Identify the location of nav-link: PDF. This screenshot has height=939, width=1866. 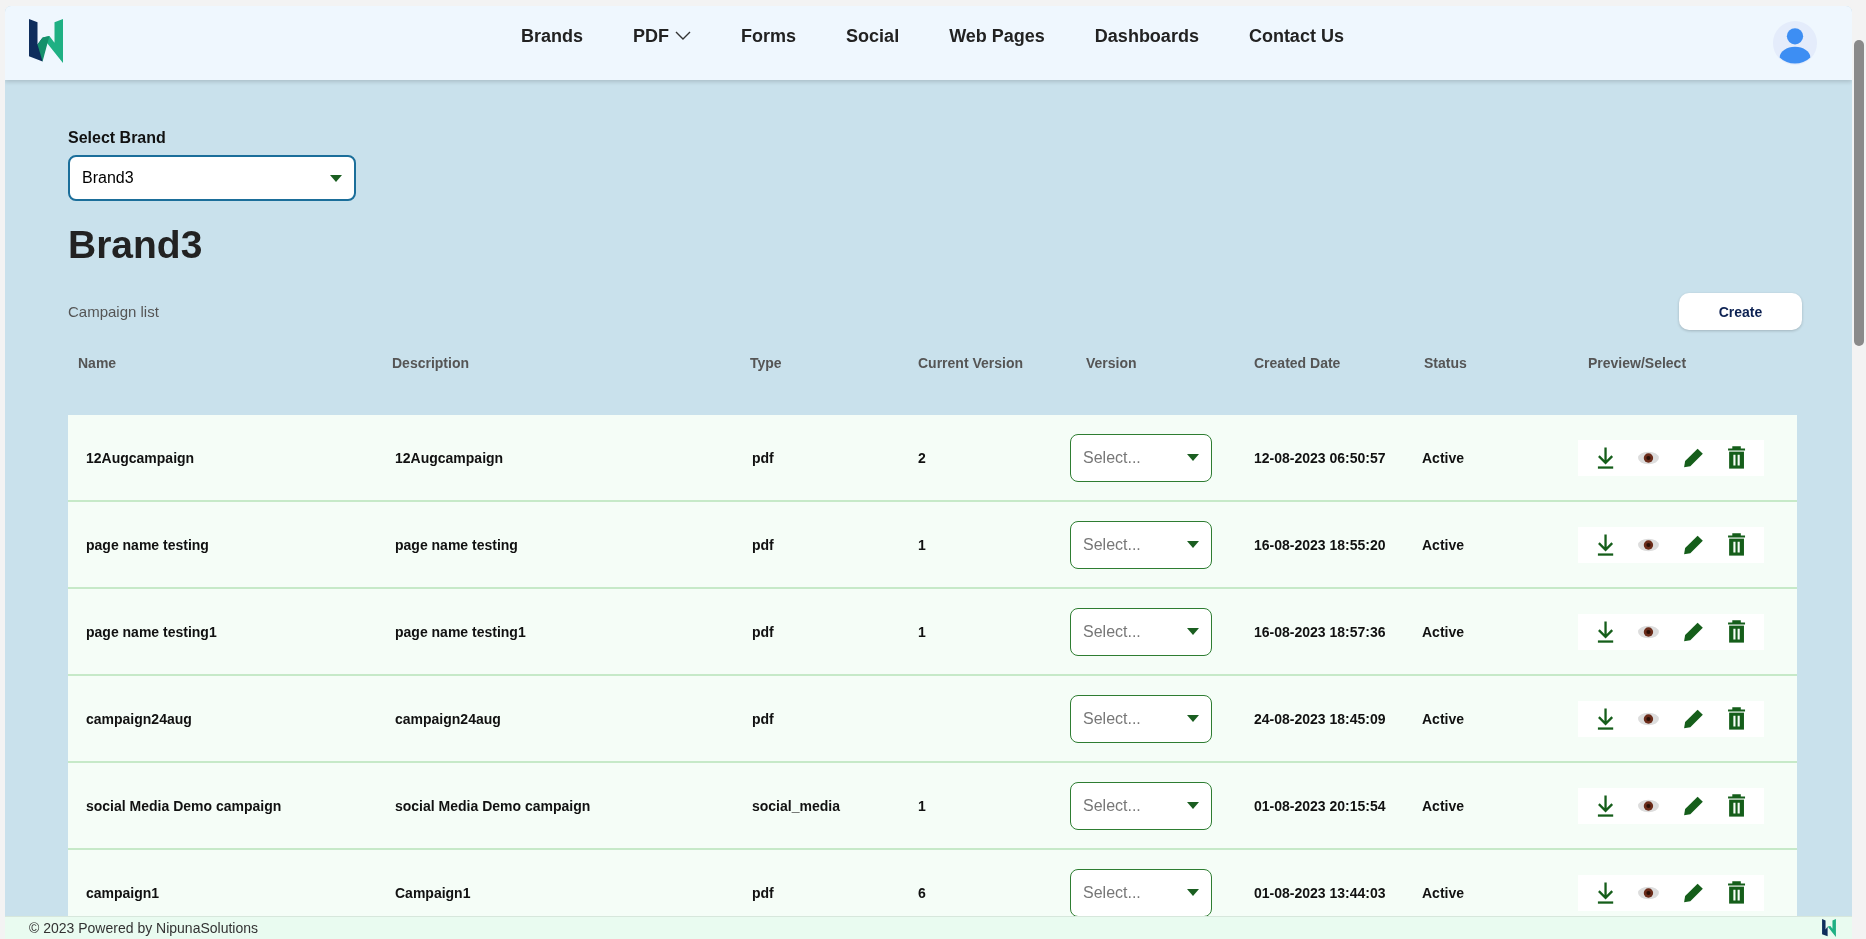
(662, 36).